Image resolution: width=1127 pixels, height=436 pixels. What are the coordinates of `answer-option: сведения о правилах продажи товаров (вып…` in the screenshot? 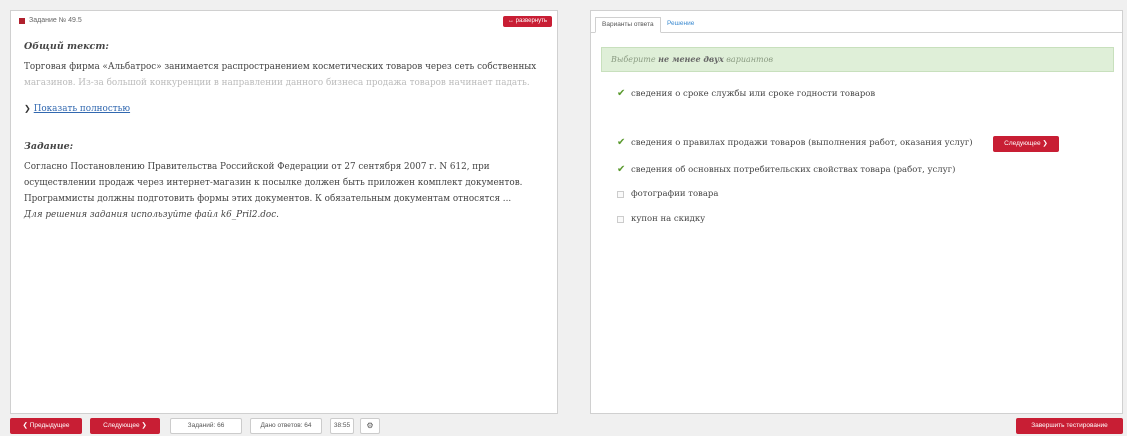 It's located at (802, 143).